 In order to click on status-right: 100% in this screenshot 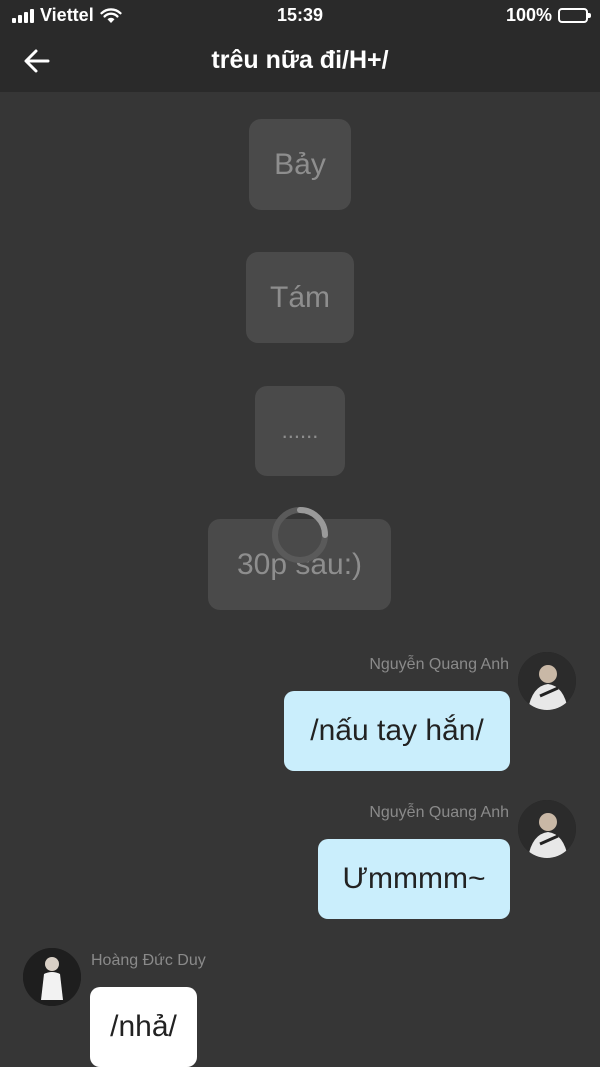, I will do `click(548, 15)`.